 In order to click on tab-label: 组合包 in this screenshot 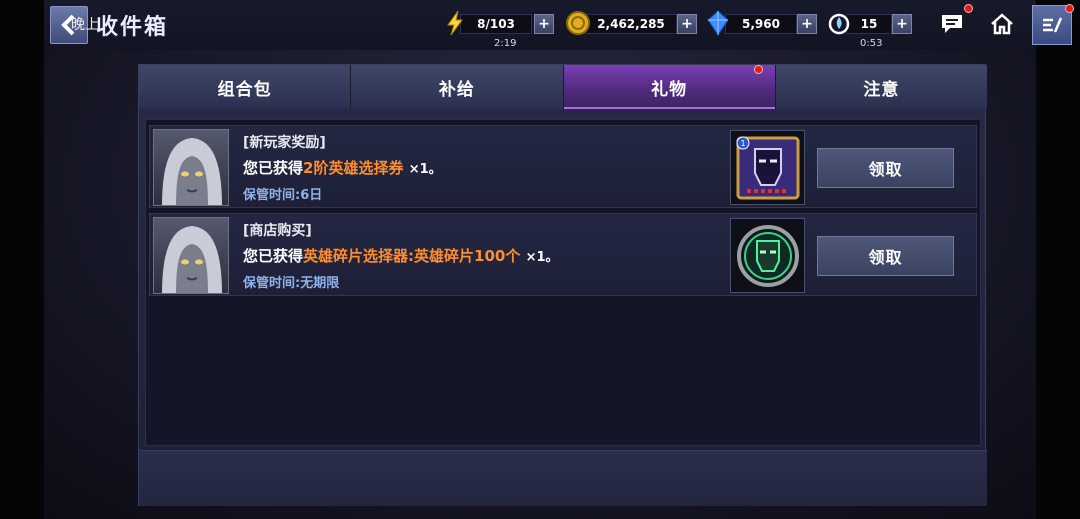, I will do `click(244, 89)`.